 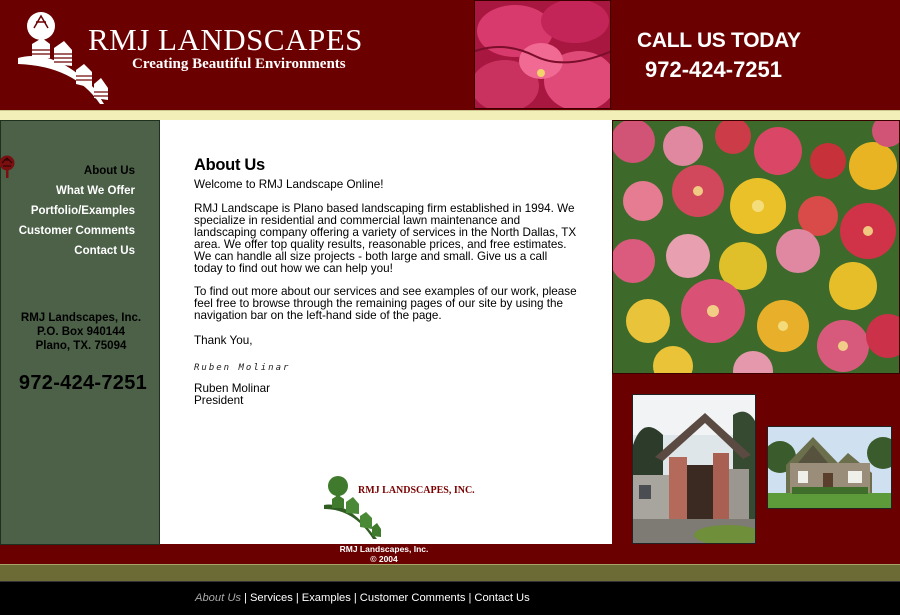 What do you see at coordinates (719, 40) in the screenshot?
I see `call-label: CALL US TODAY` at bounding box center [719, 40].